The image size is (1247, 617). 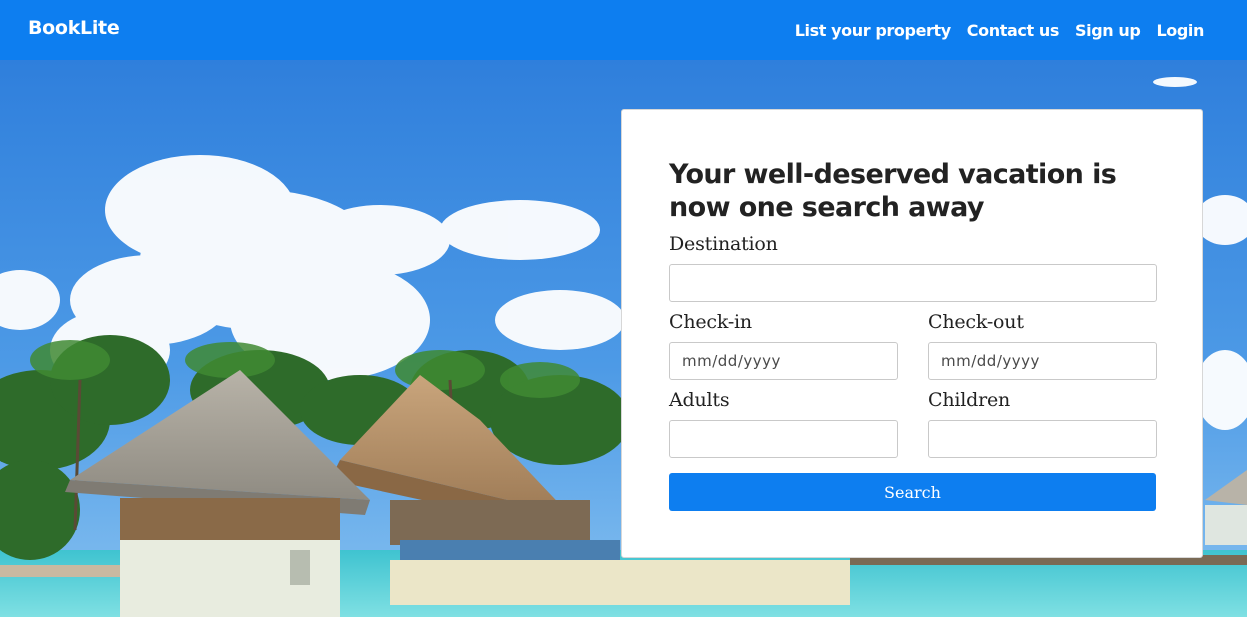 What do you see at coordinates (74, 28) in the screenshot?
I see `brand-logo: BookLite` at bounding box center [74, 28].